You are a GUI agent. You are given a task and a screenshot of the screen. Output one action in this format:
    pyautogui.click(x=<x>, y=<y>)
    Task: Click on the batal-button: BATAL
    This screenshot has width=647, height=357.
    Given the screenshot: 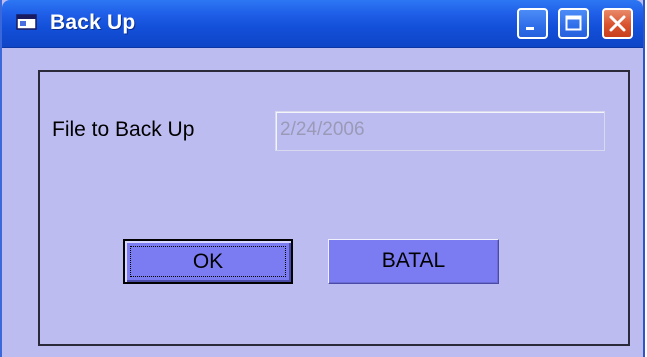 What is the action you would take?
    pyautogui.click(x=413, y=261)
    